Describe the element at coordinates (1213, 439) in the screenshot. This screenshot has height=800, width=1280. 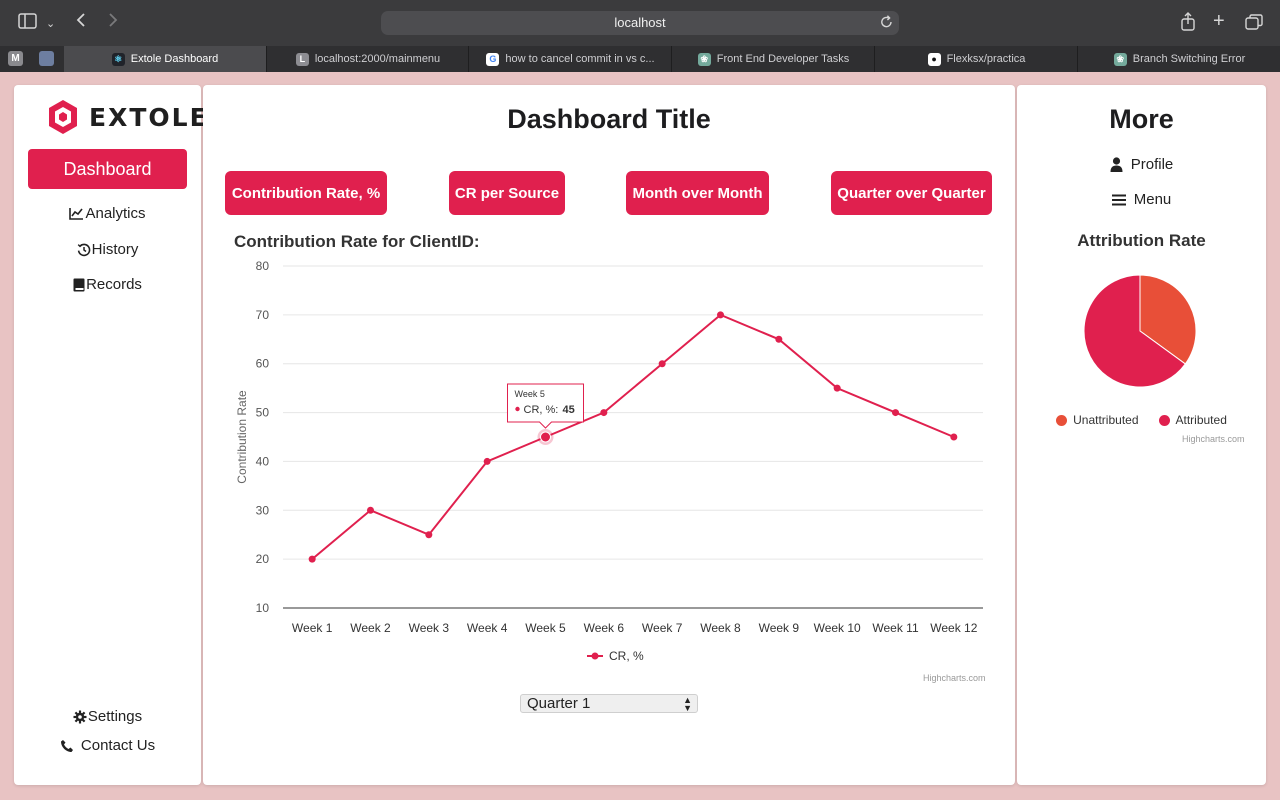
I see `pie-chart-credits: Highcharts.com` at that location.